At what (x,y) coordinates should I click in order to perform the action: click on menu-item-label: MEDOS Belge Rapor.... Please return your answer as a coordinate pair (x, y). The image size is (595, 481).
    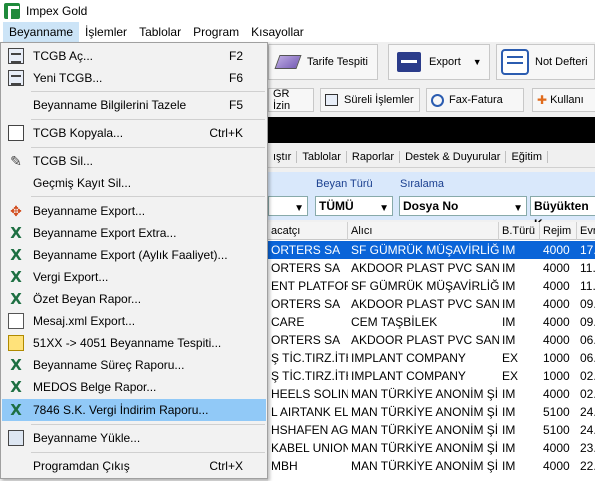
    Looking at the image, I should click on (95, 387).